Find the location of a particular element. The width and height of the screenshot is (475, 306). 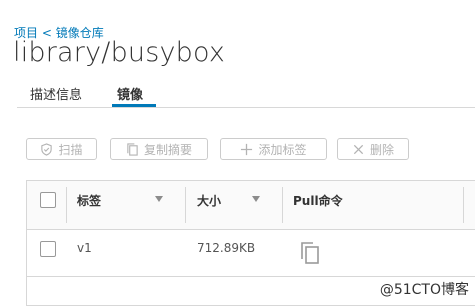

tab-divider is located at coordinates (246, 107).